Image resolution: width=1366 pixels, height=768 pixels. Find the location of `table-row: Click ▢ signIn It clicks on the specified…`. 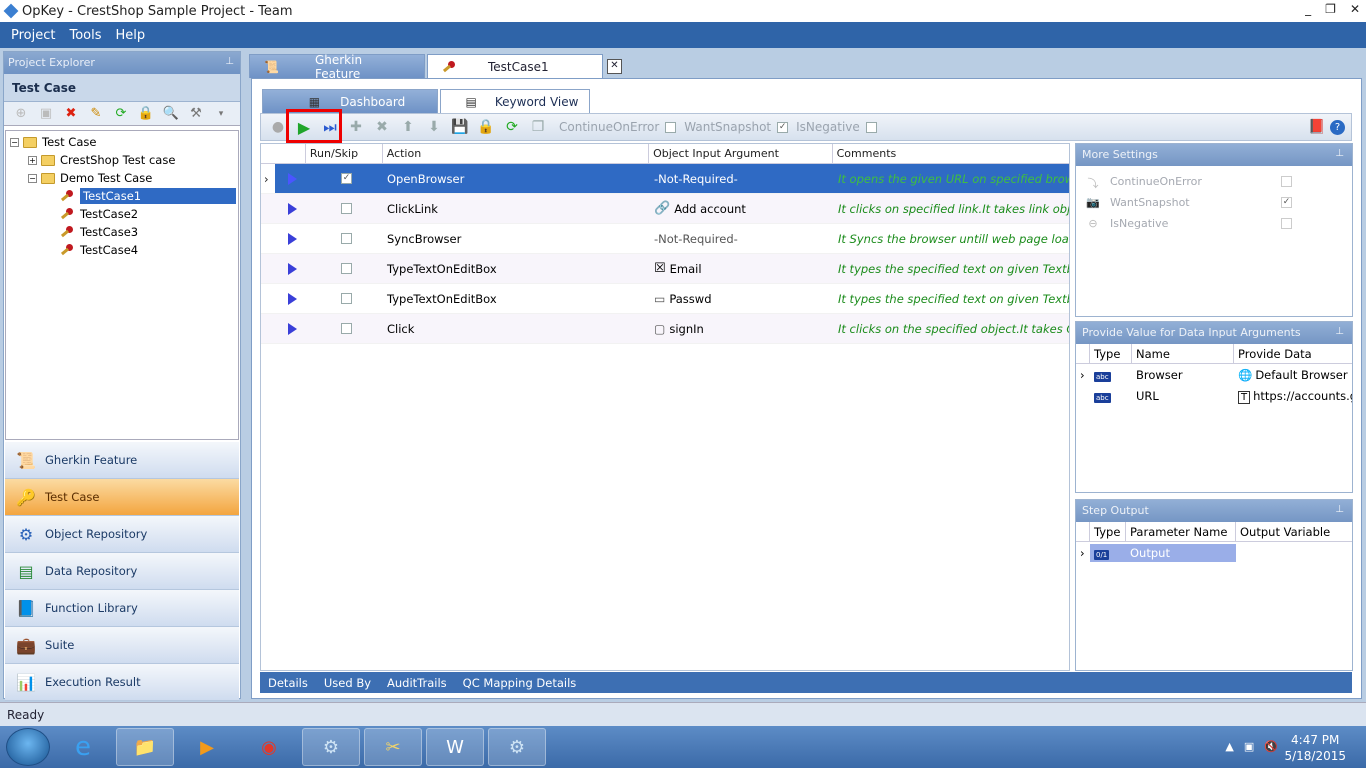

table-row: Click ▢ signIn It clicks on the specified… is located at coordinates (665, 329).